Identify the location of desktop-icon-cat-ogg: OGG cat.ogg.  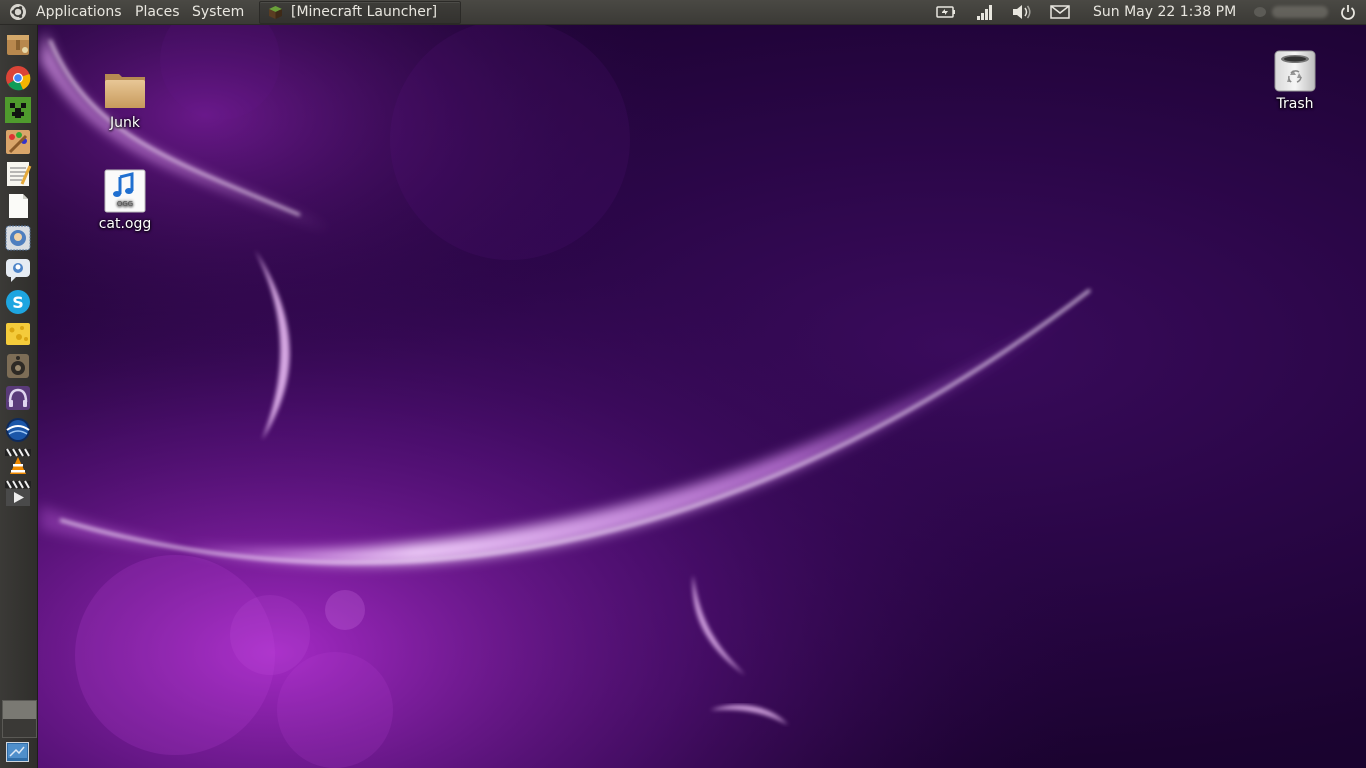
(125, 200).